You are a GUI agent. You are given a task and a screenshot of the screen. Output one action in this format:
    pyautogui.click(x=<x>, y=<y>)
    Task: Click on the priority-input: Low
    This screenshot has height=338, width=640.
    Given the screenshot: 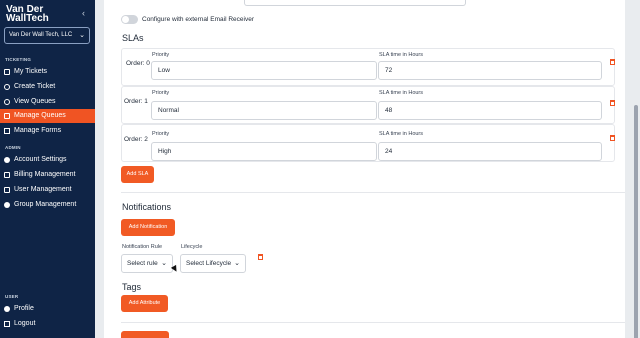 What is the action you would take?
    pyautogui.click(x=264, y=70)
    